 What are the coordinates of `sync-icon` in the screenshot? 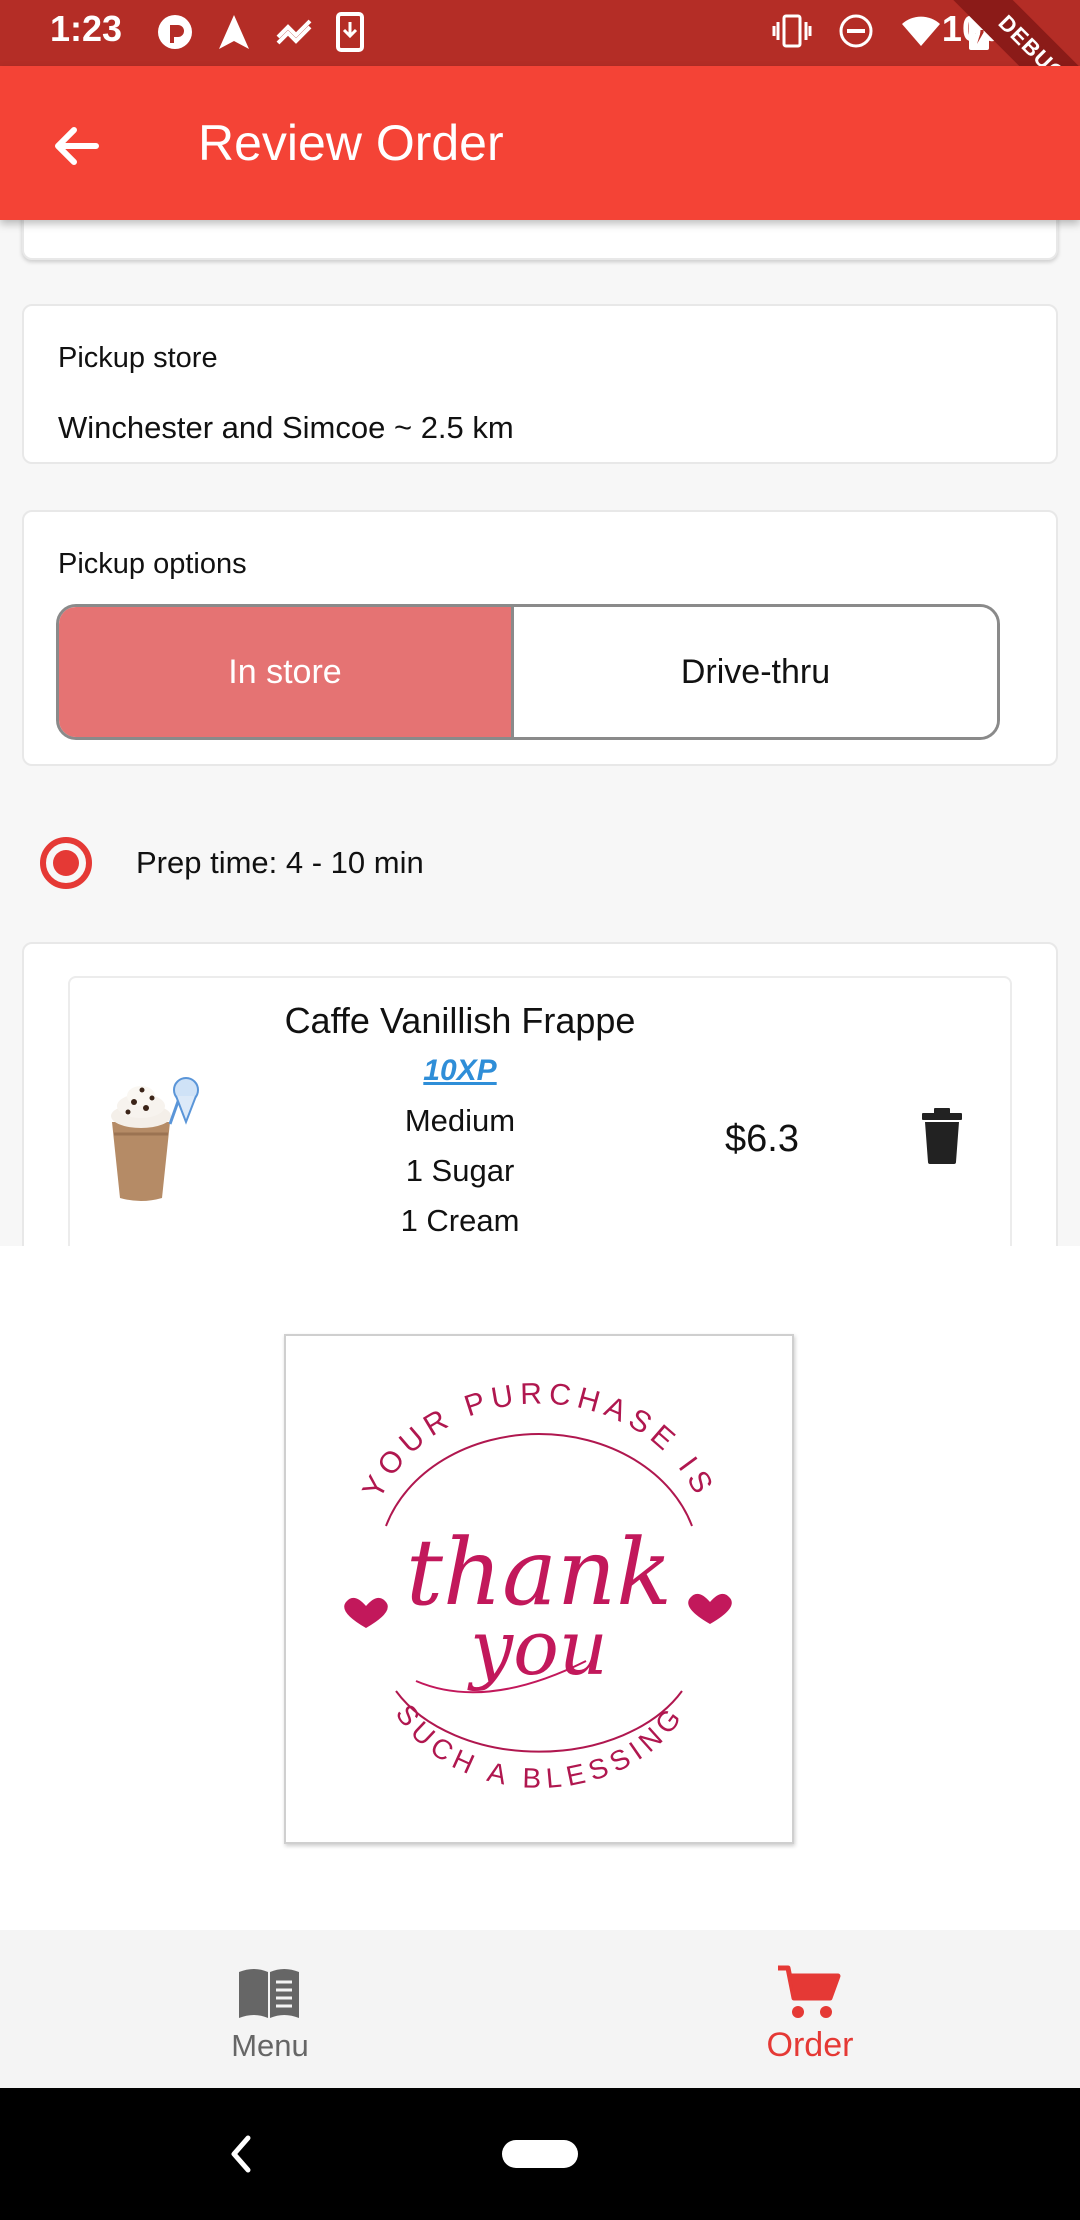 It's located at (175, 32).